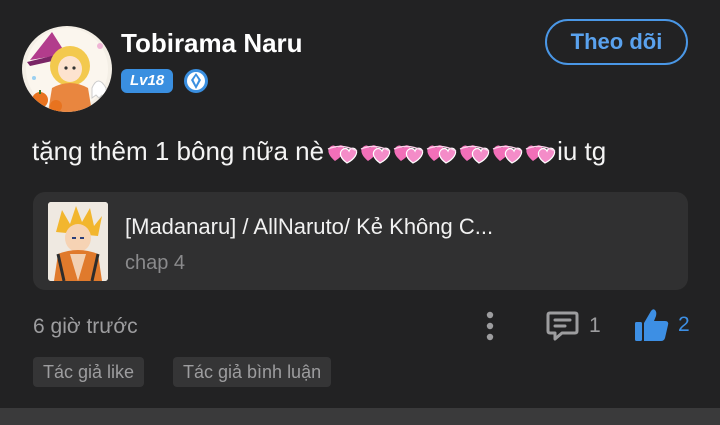 This screenshot has height=425, width=720. Describe the element at coordinates (490, 326) in the screenshot. I see `more-vertical-icon` at that location.